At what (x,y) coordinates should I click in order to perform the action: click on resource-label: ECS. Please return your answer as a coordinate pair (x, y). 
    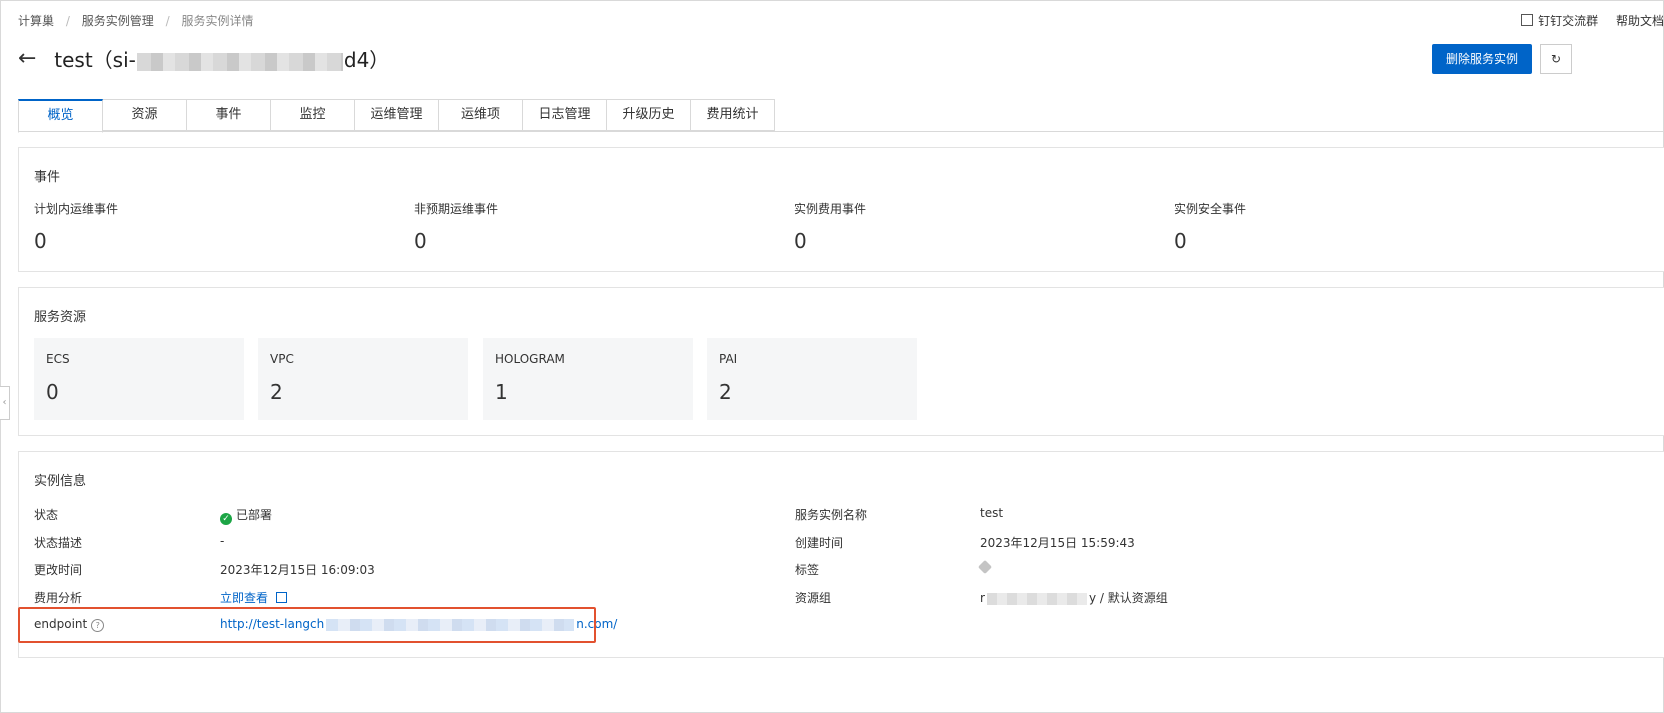
    Looking at the image, I should click on (58, 359).